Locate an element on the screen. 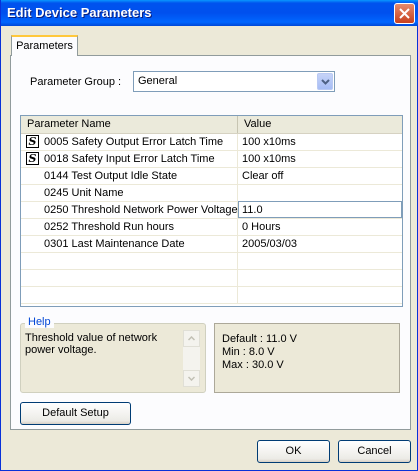  parameter-name-cell: 0245 Unit Name is located at coordinates (129, 193).